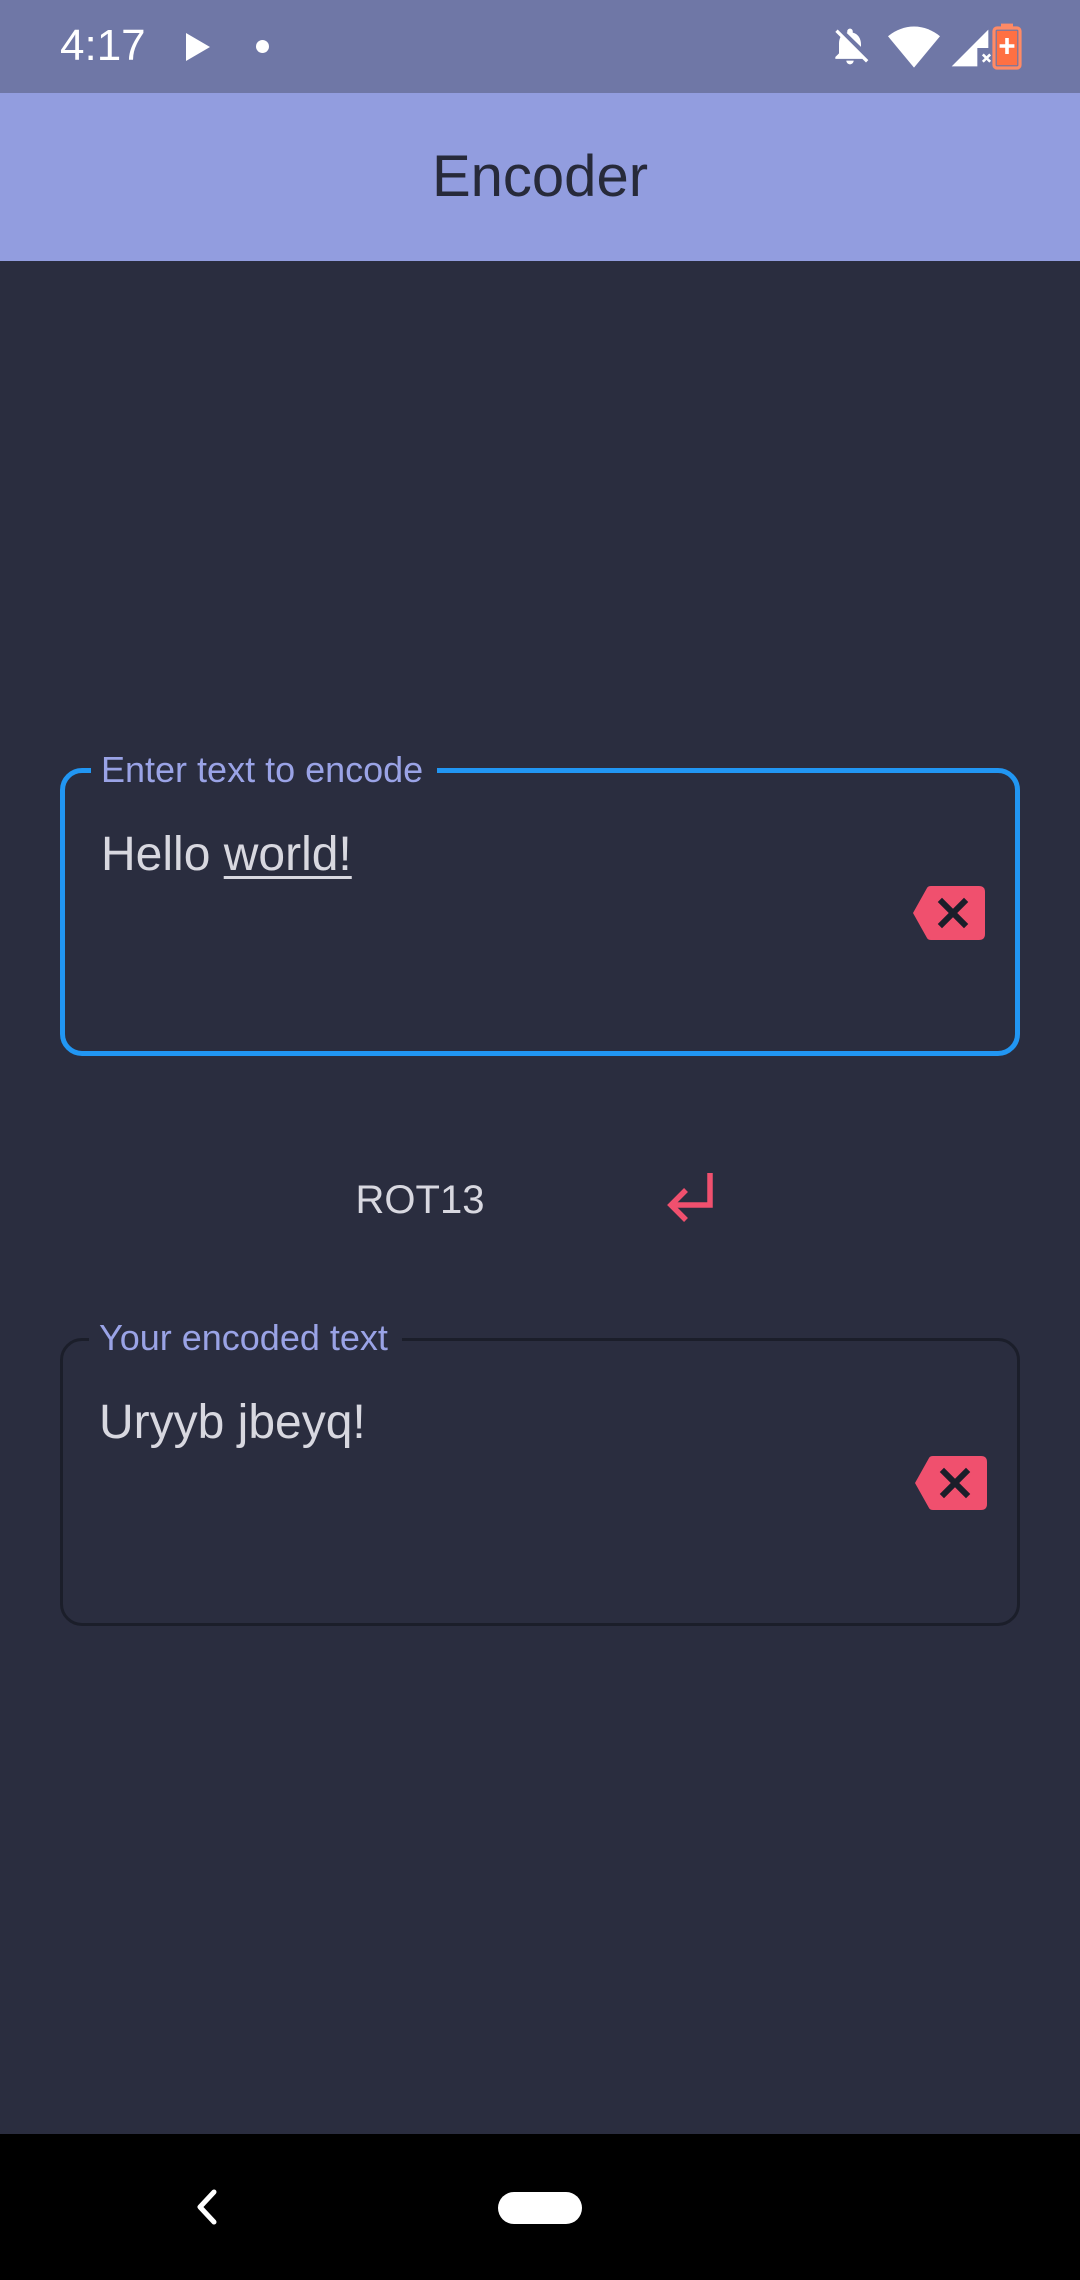  I want to click on input-value-plain: Hello, so click(162, 854).